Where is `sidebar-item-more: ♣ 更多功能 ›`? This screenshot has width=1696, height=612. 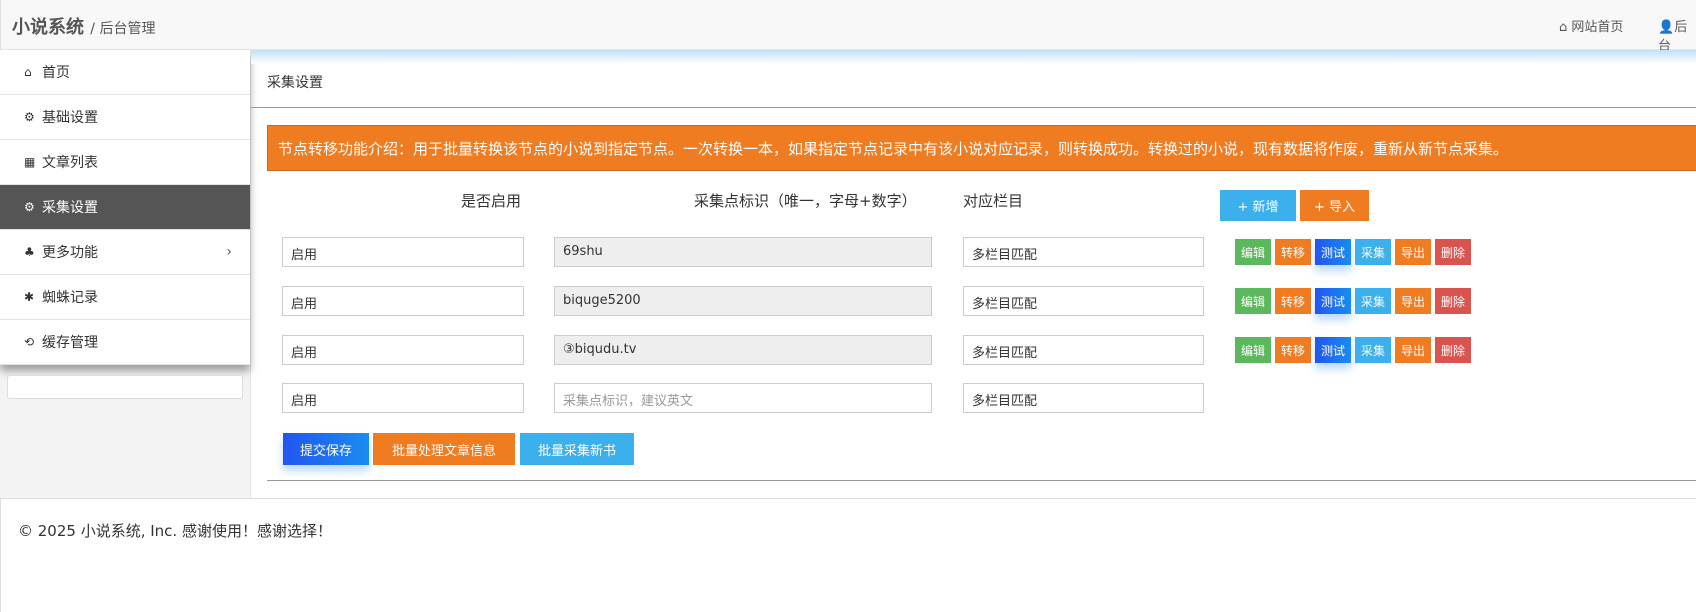 sidebar-item-more: ♣ 更多功能 › is located at coordinates (125, 252).